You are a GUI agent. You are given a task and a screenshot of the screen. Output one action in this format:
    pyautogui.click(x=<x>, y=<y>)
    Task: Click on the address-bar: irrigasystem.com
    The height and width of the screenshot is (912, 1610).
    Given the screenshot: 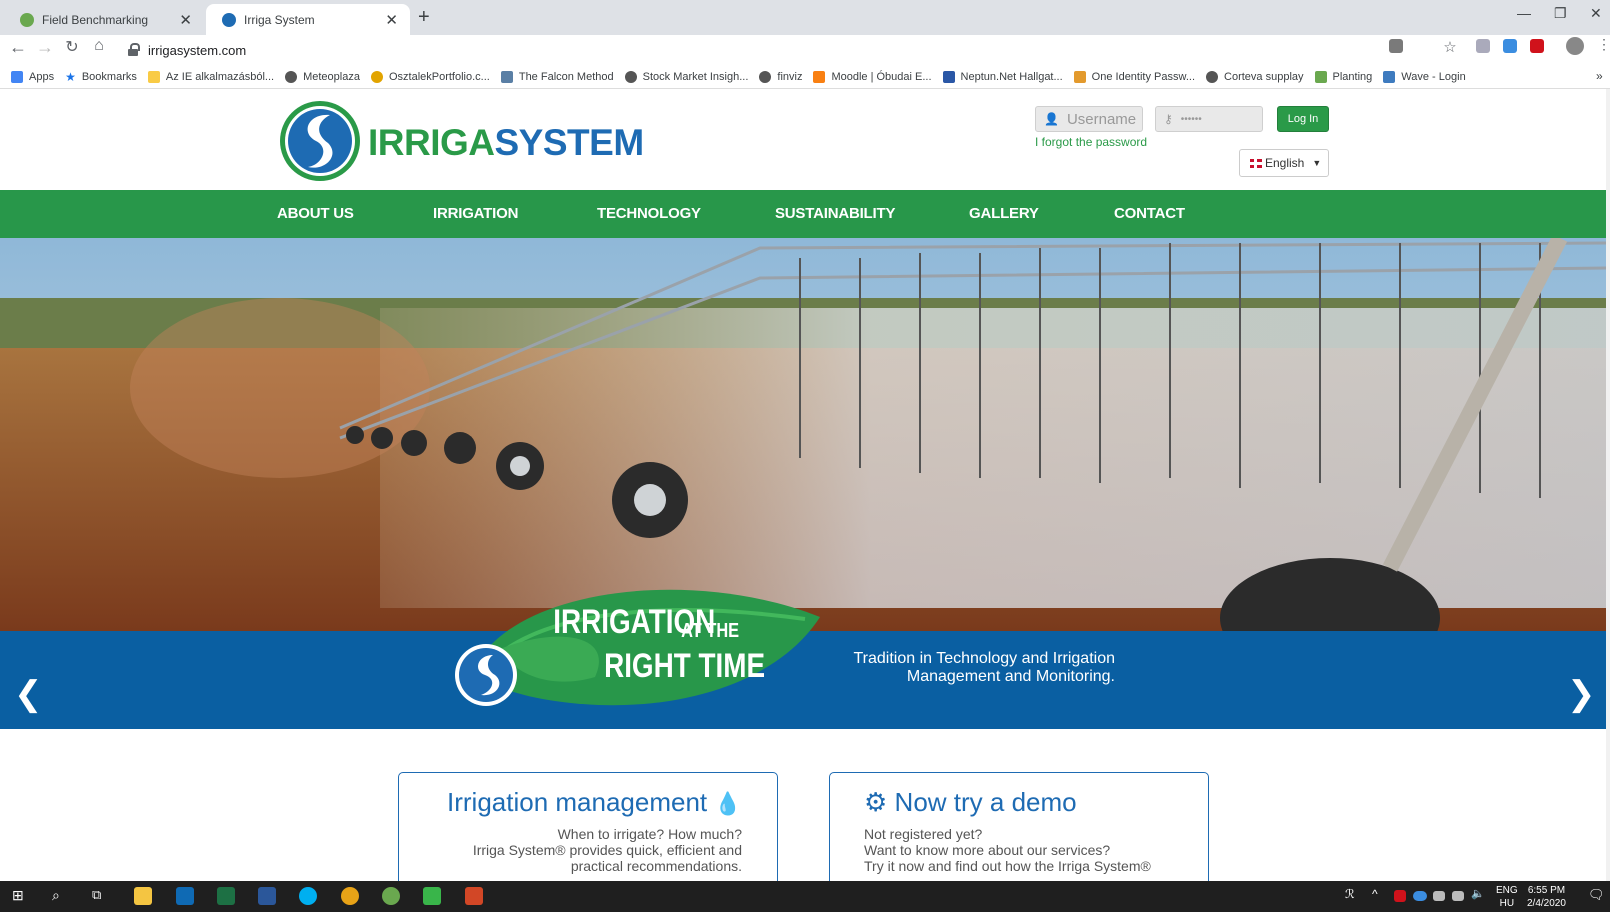 What is the action you would take?
    pyautogui.click(x=746, y=50)
    